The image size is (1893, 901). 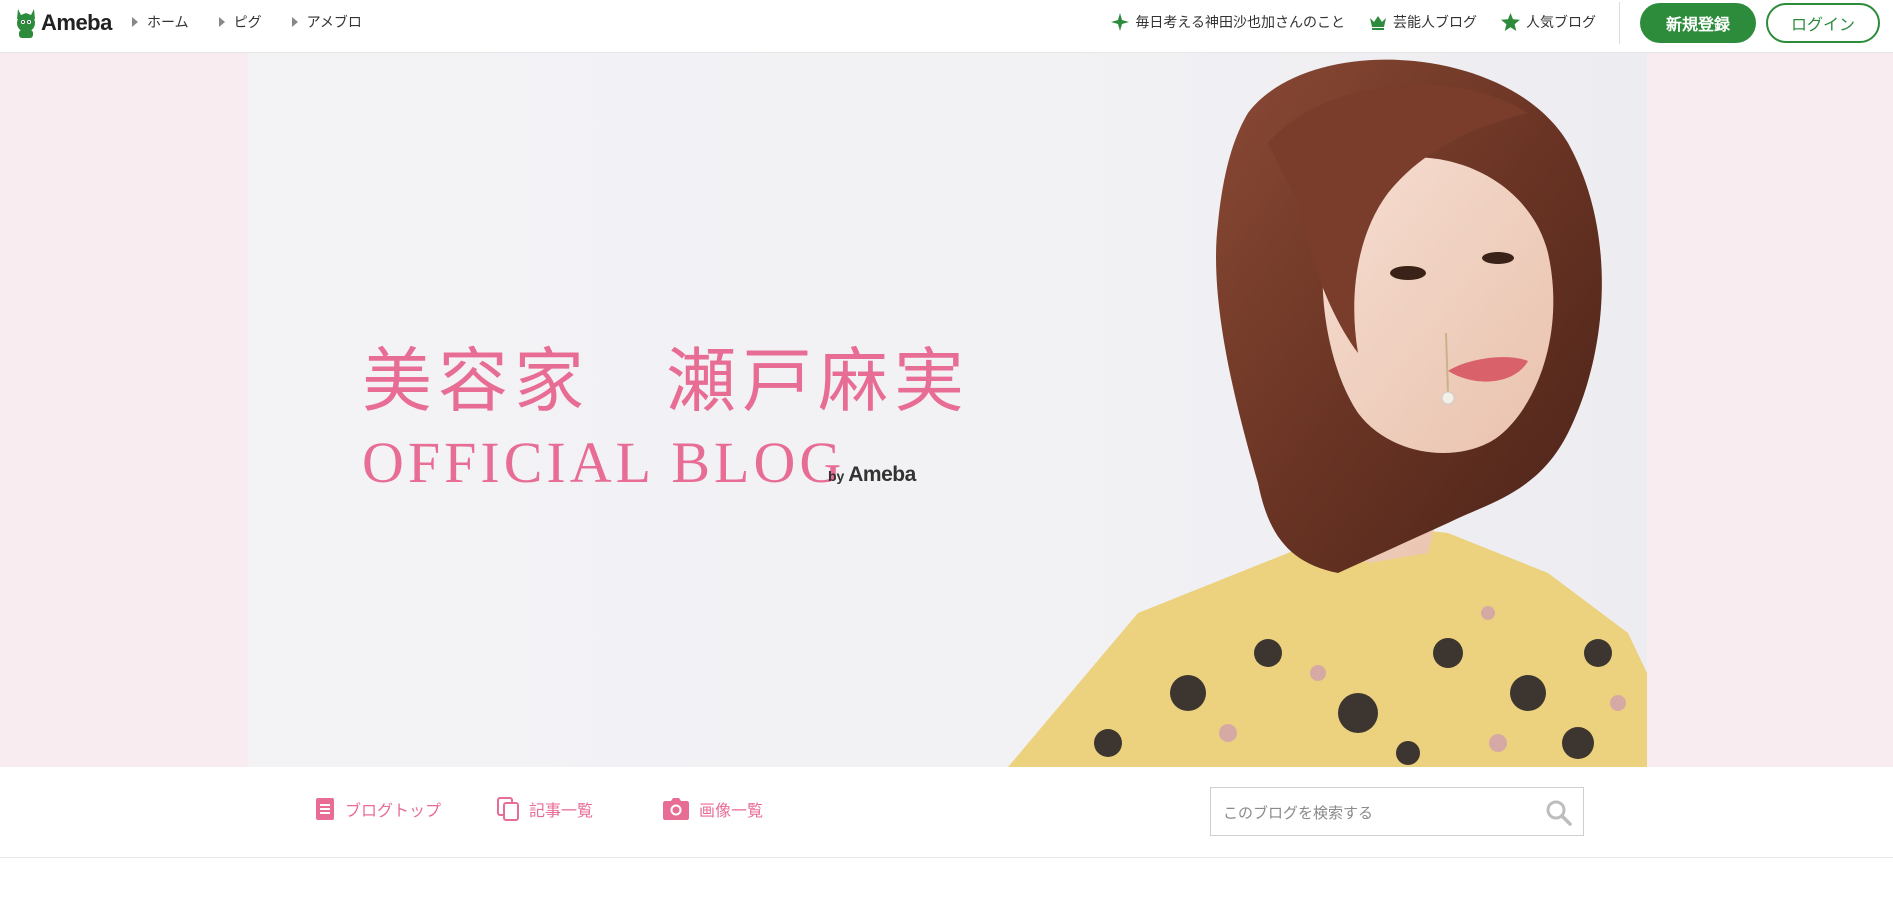 I want to click on login-button: ログイン, so click(x=1823, y=23).